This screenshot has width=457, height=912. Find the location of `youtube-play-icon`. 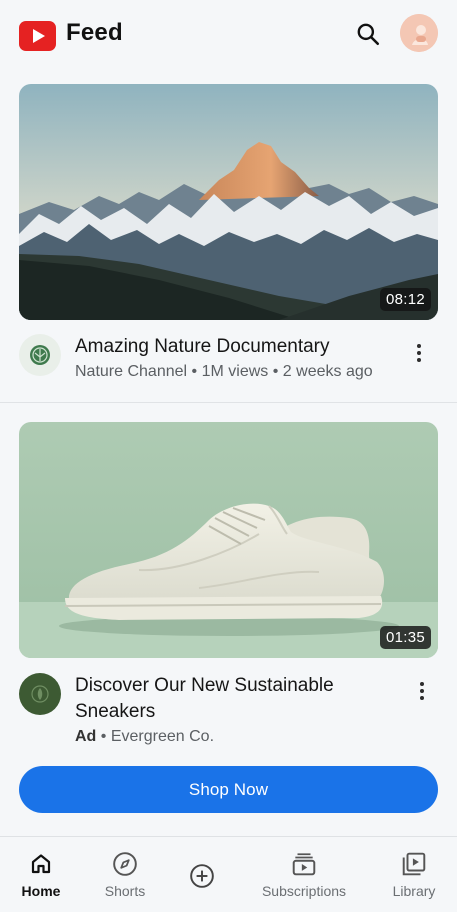

youtube-play-icon is located at coordinates (37, 36).